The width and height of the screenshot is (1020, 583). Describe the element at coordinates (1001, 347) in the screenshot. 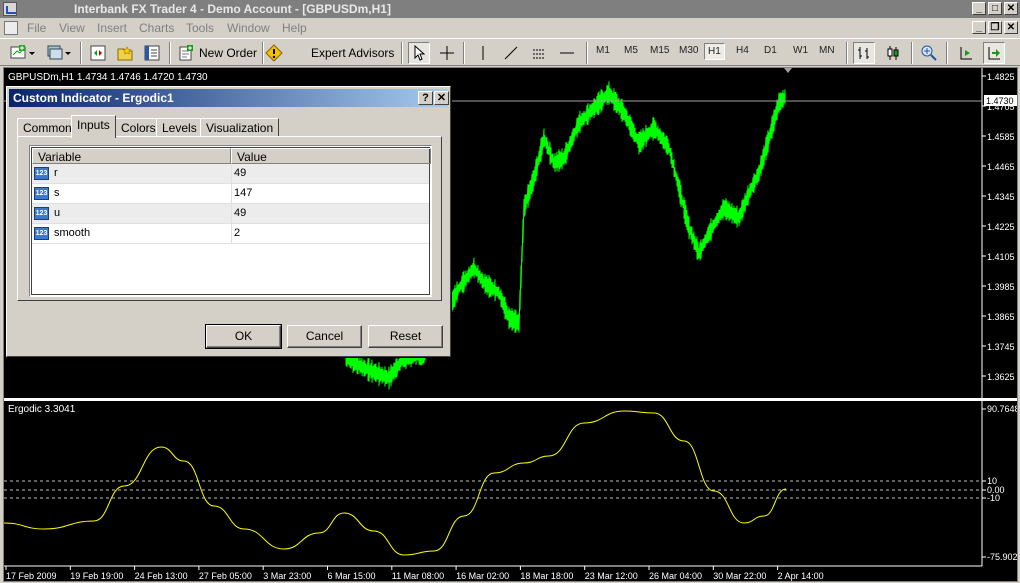

I see `price-tick-label: 1.3745` at that location.